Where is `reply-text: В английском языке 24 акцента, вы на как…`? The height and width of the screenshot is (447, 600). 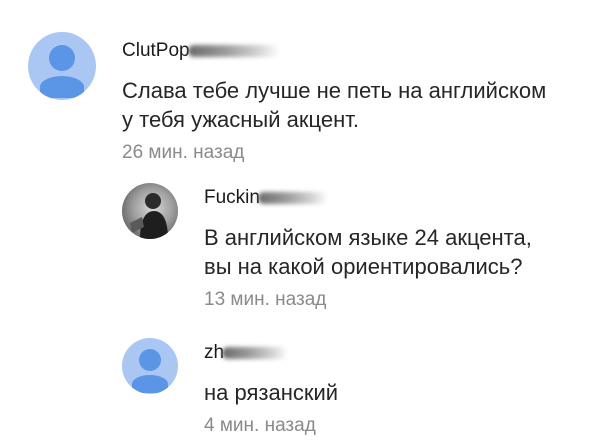 reply-text: В английском языке 24 акцента, вы на как… is located at coordinates (368, 252).